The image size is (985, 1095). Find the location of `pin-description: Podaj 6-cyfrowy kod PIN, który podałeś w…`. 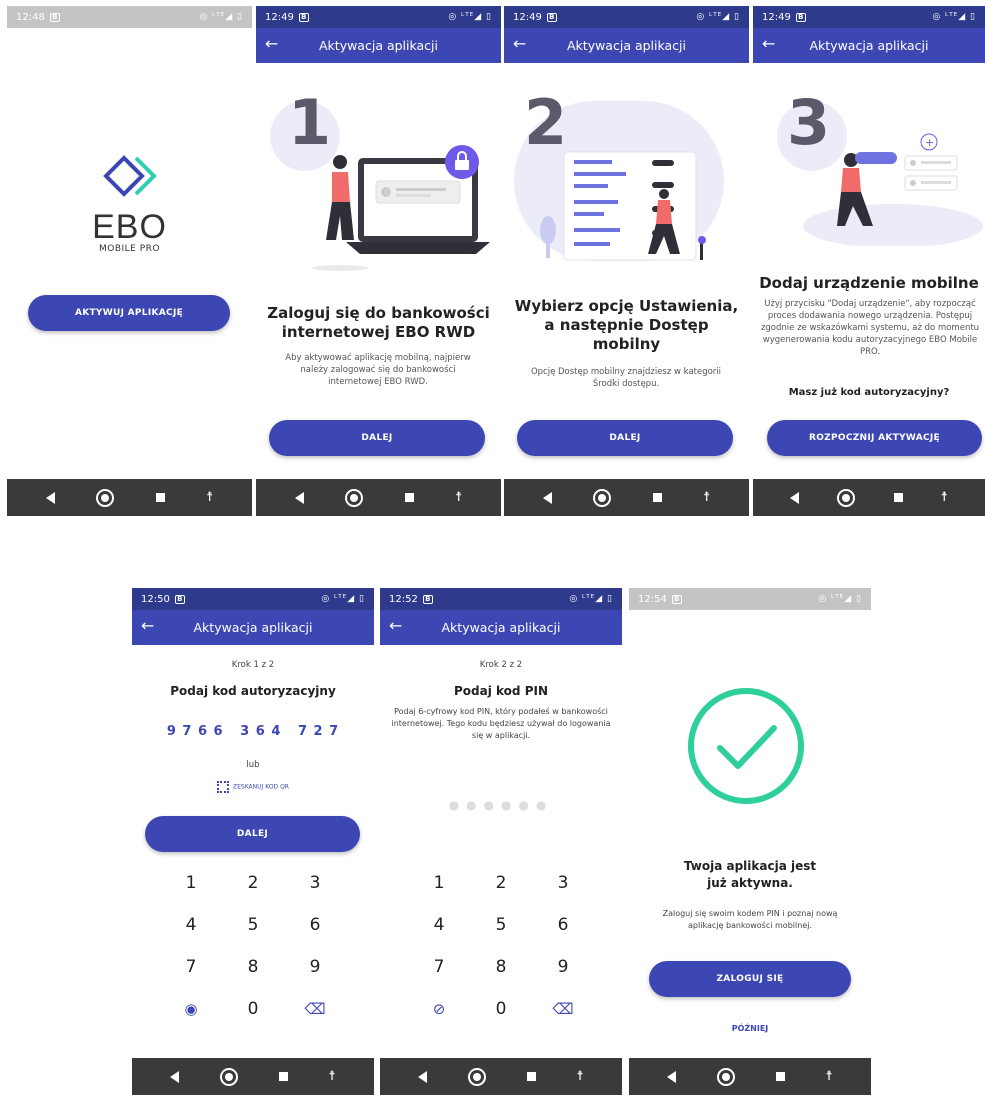

pin-description: Podaj 6-cyfrowy kod PIN, który podałeś w… is located at coordinates (501, 723).